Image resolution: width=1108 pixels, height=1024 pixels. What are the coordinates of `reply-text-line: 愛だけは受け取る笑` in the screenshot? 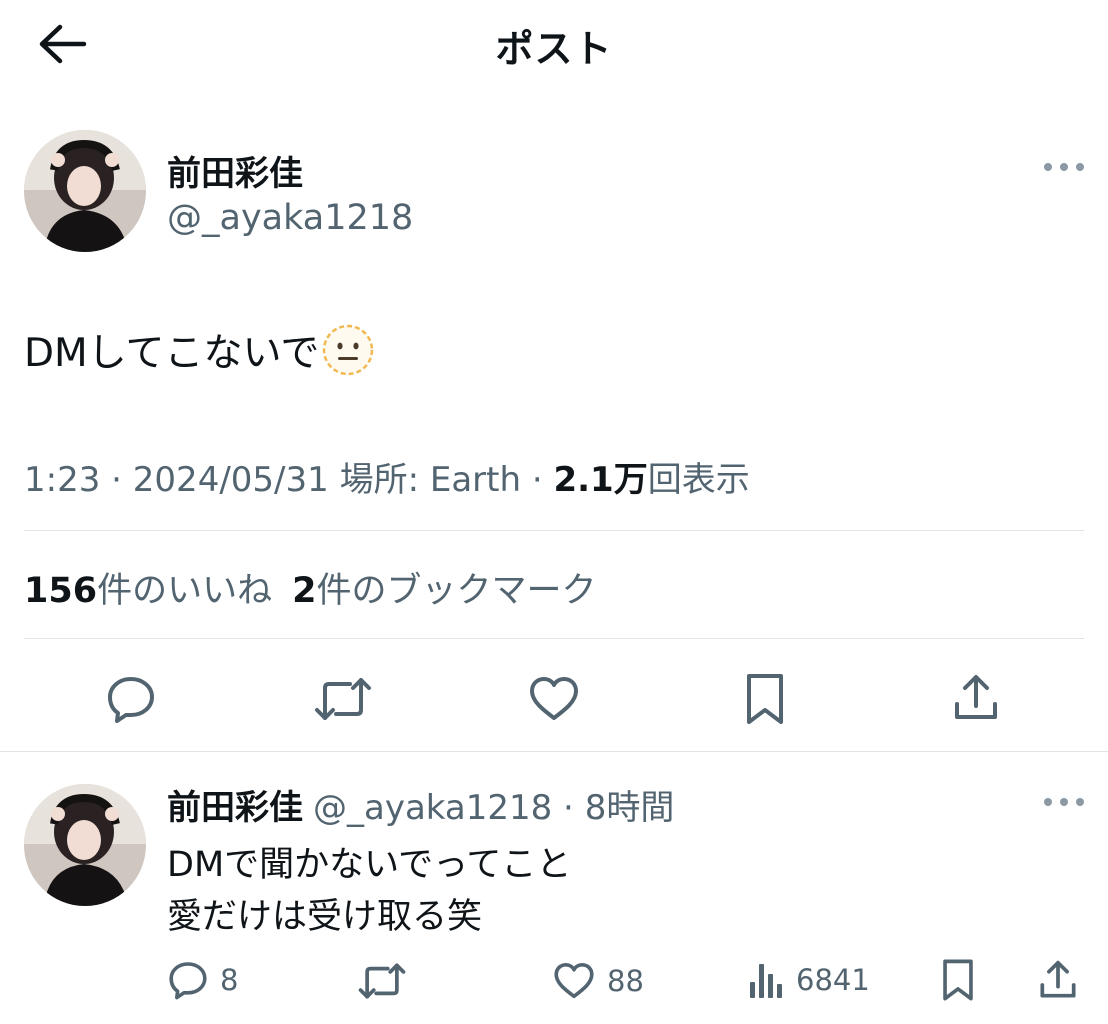 It's located at (325, 917).